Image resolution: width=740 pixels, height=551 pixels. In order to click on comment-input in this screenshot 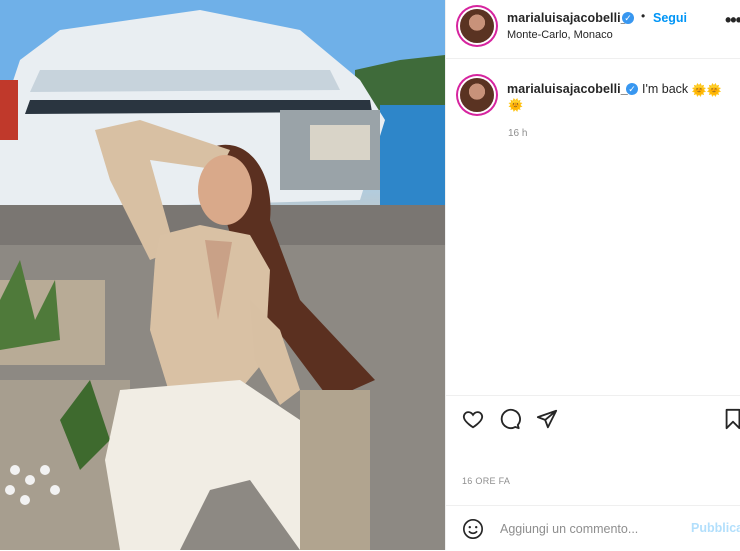, I will do `click(595, 529)`.